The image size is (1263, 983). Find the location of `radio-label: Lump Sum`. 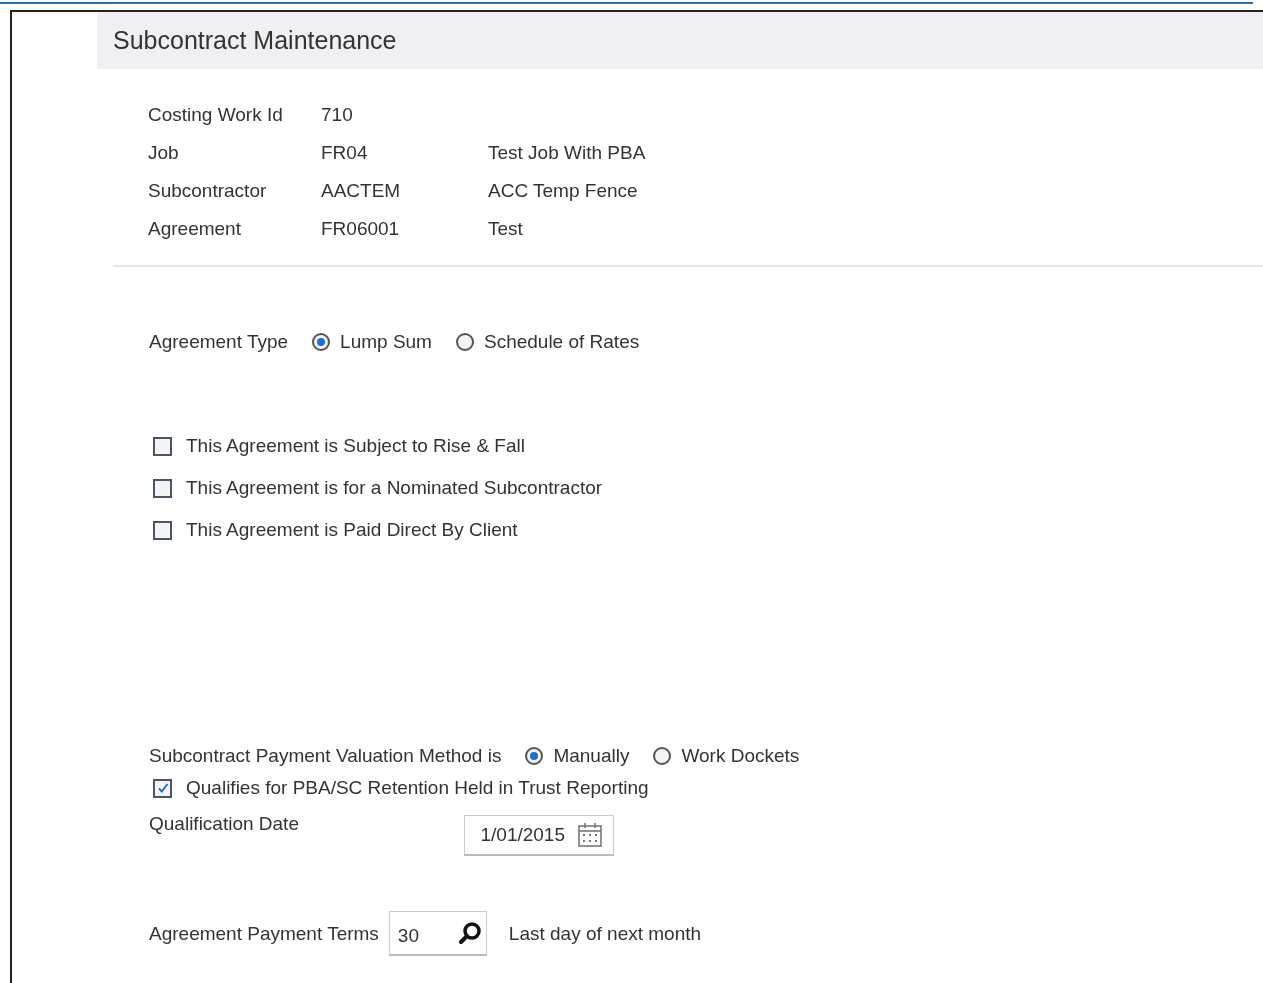

radio-label: Lump Sum is located at coordinates (386, 342).